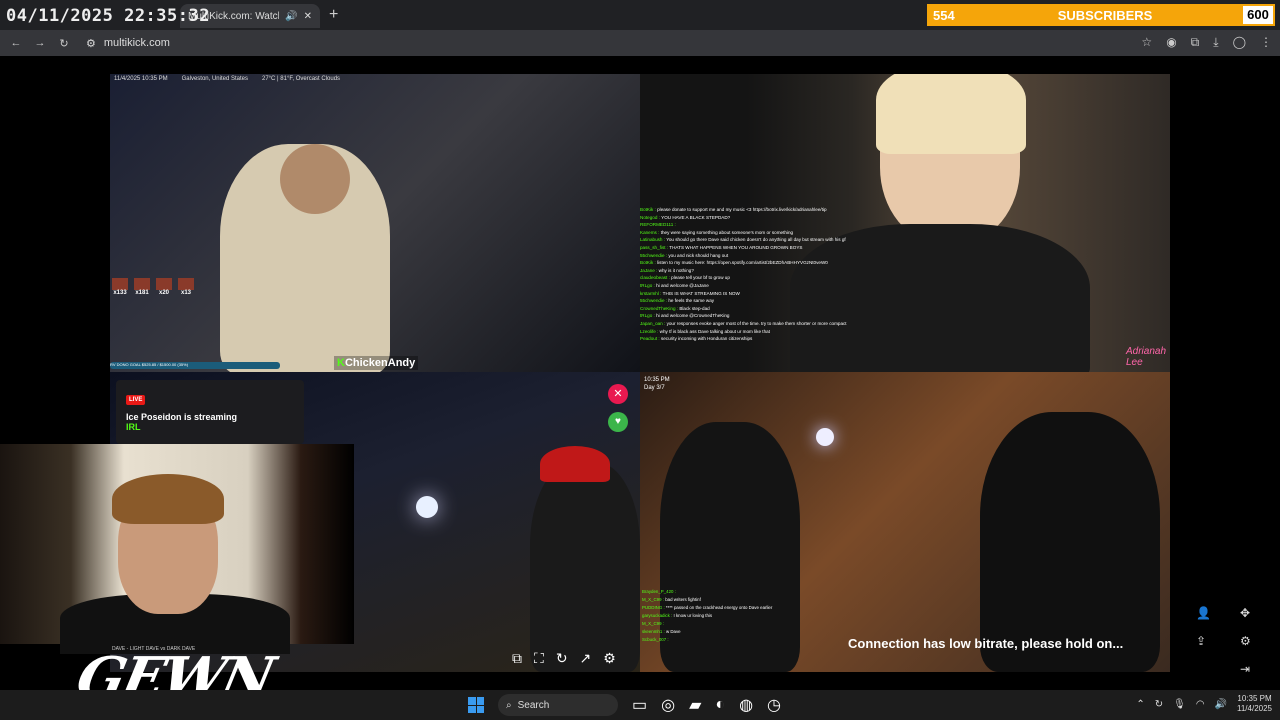  Describe the element at coordinates (291, 16) in the screenshot. I see `speaker-icon: 🔊` at that location.